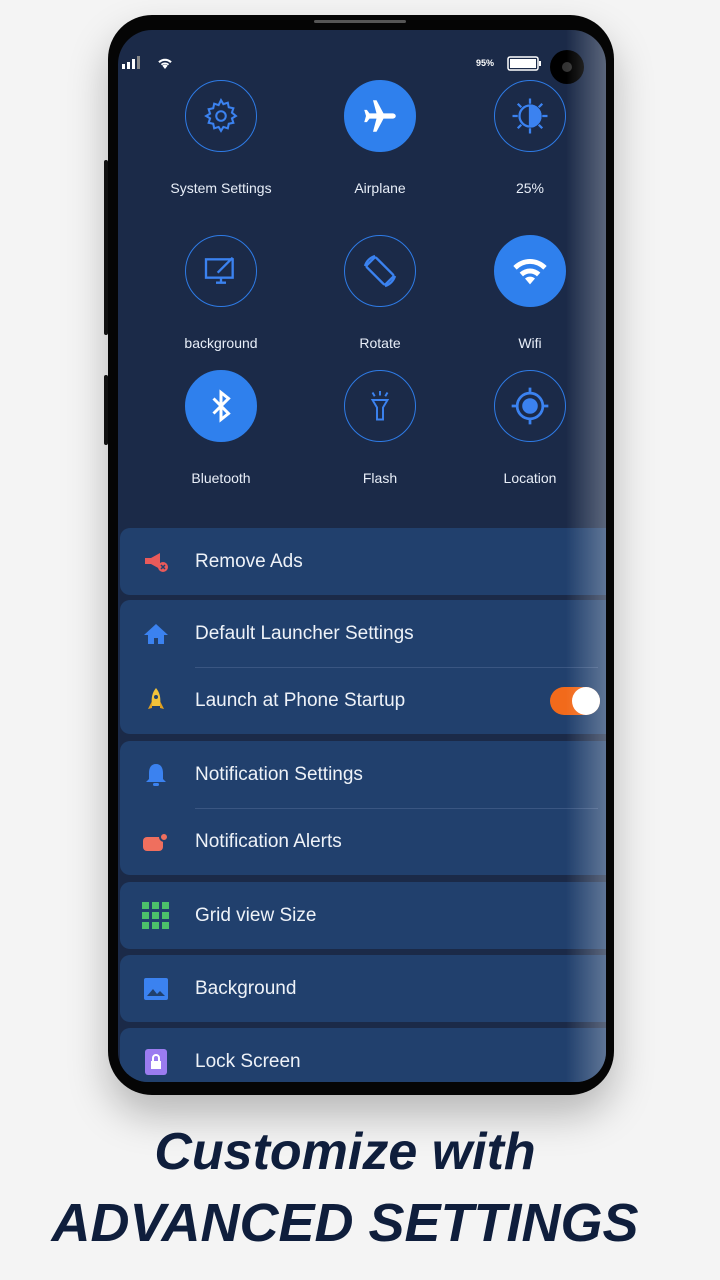 This screenshot has height=1280, width=720. What do you see at coordinates (363, 774) in the screenshot?
I see `notification-settings-item: Notification Settings` at bounding box center [363, 774].